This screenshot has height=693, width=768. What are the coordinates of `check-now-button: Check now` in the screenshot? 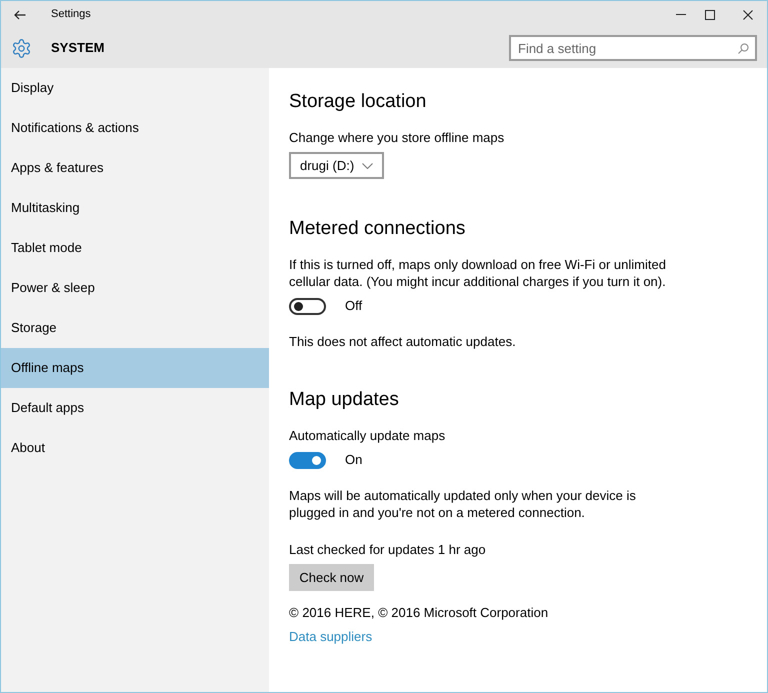 It's located at (331, 577).